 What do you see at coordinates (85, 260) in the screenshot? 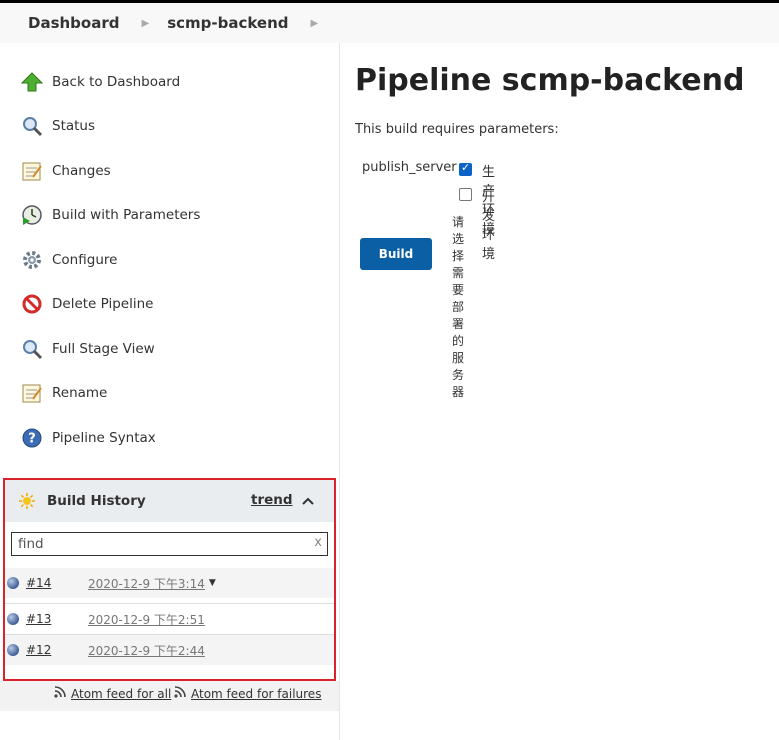
I see `sidebar-item-label: Configure` at bounding box center [85, 260].